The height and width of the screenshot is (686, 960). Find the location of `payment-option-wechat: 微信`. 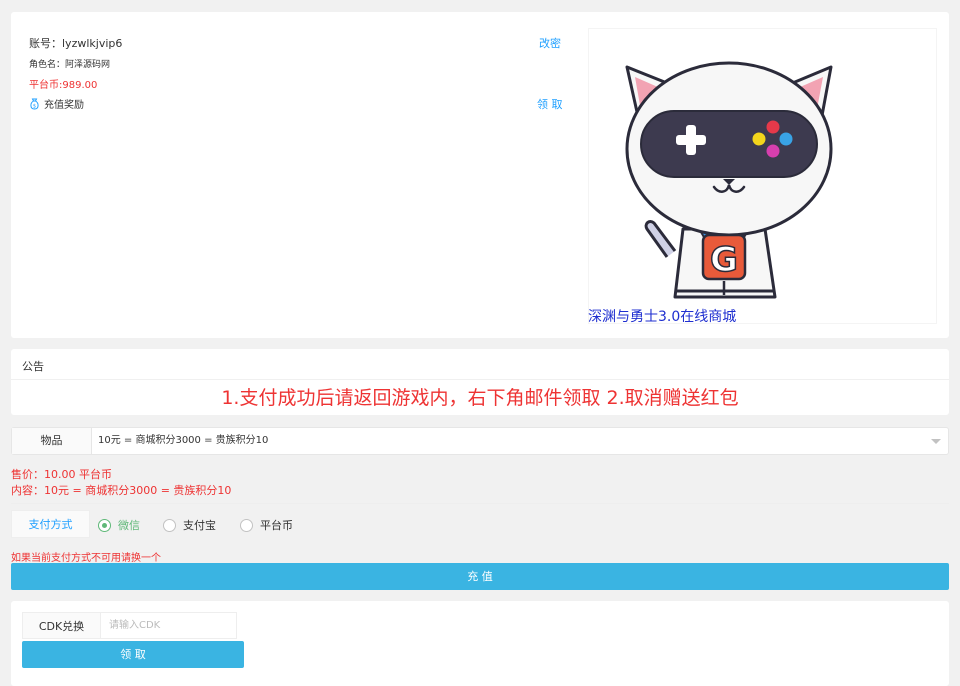

payment-option-wechat: 微信 is located at coordinates (119, 525).